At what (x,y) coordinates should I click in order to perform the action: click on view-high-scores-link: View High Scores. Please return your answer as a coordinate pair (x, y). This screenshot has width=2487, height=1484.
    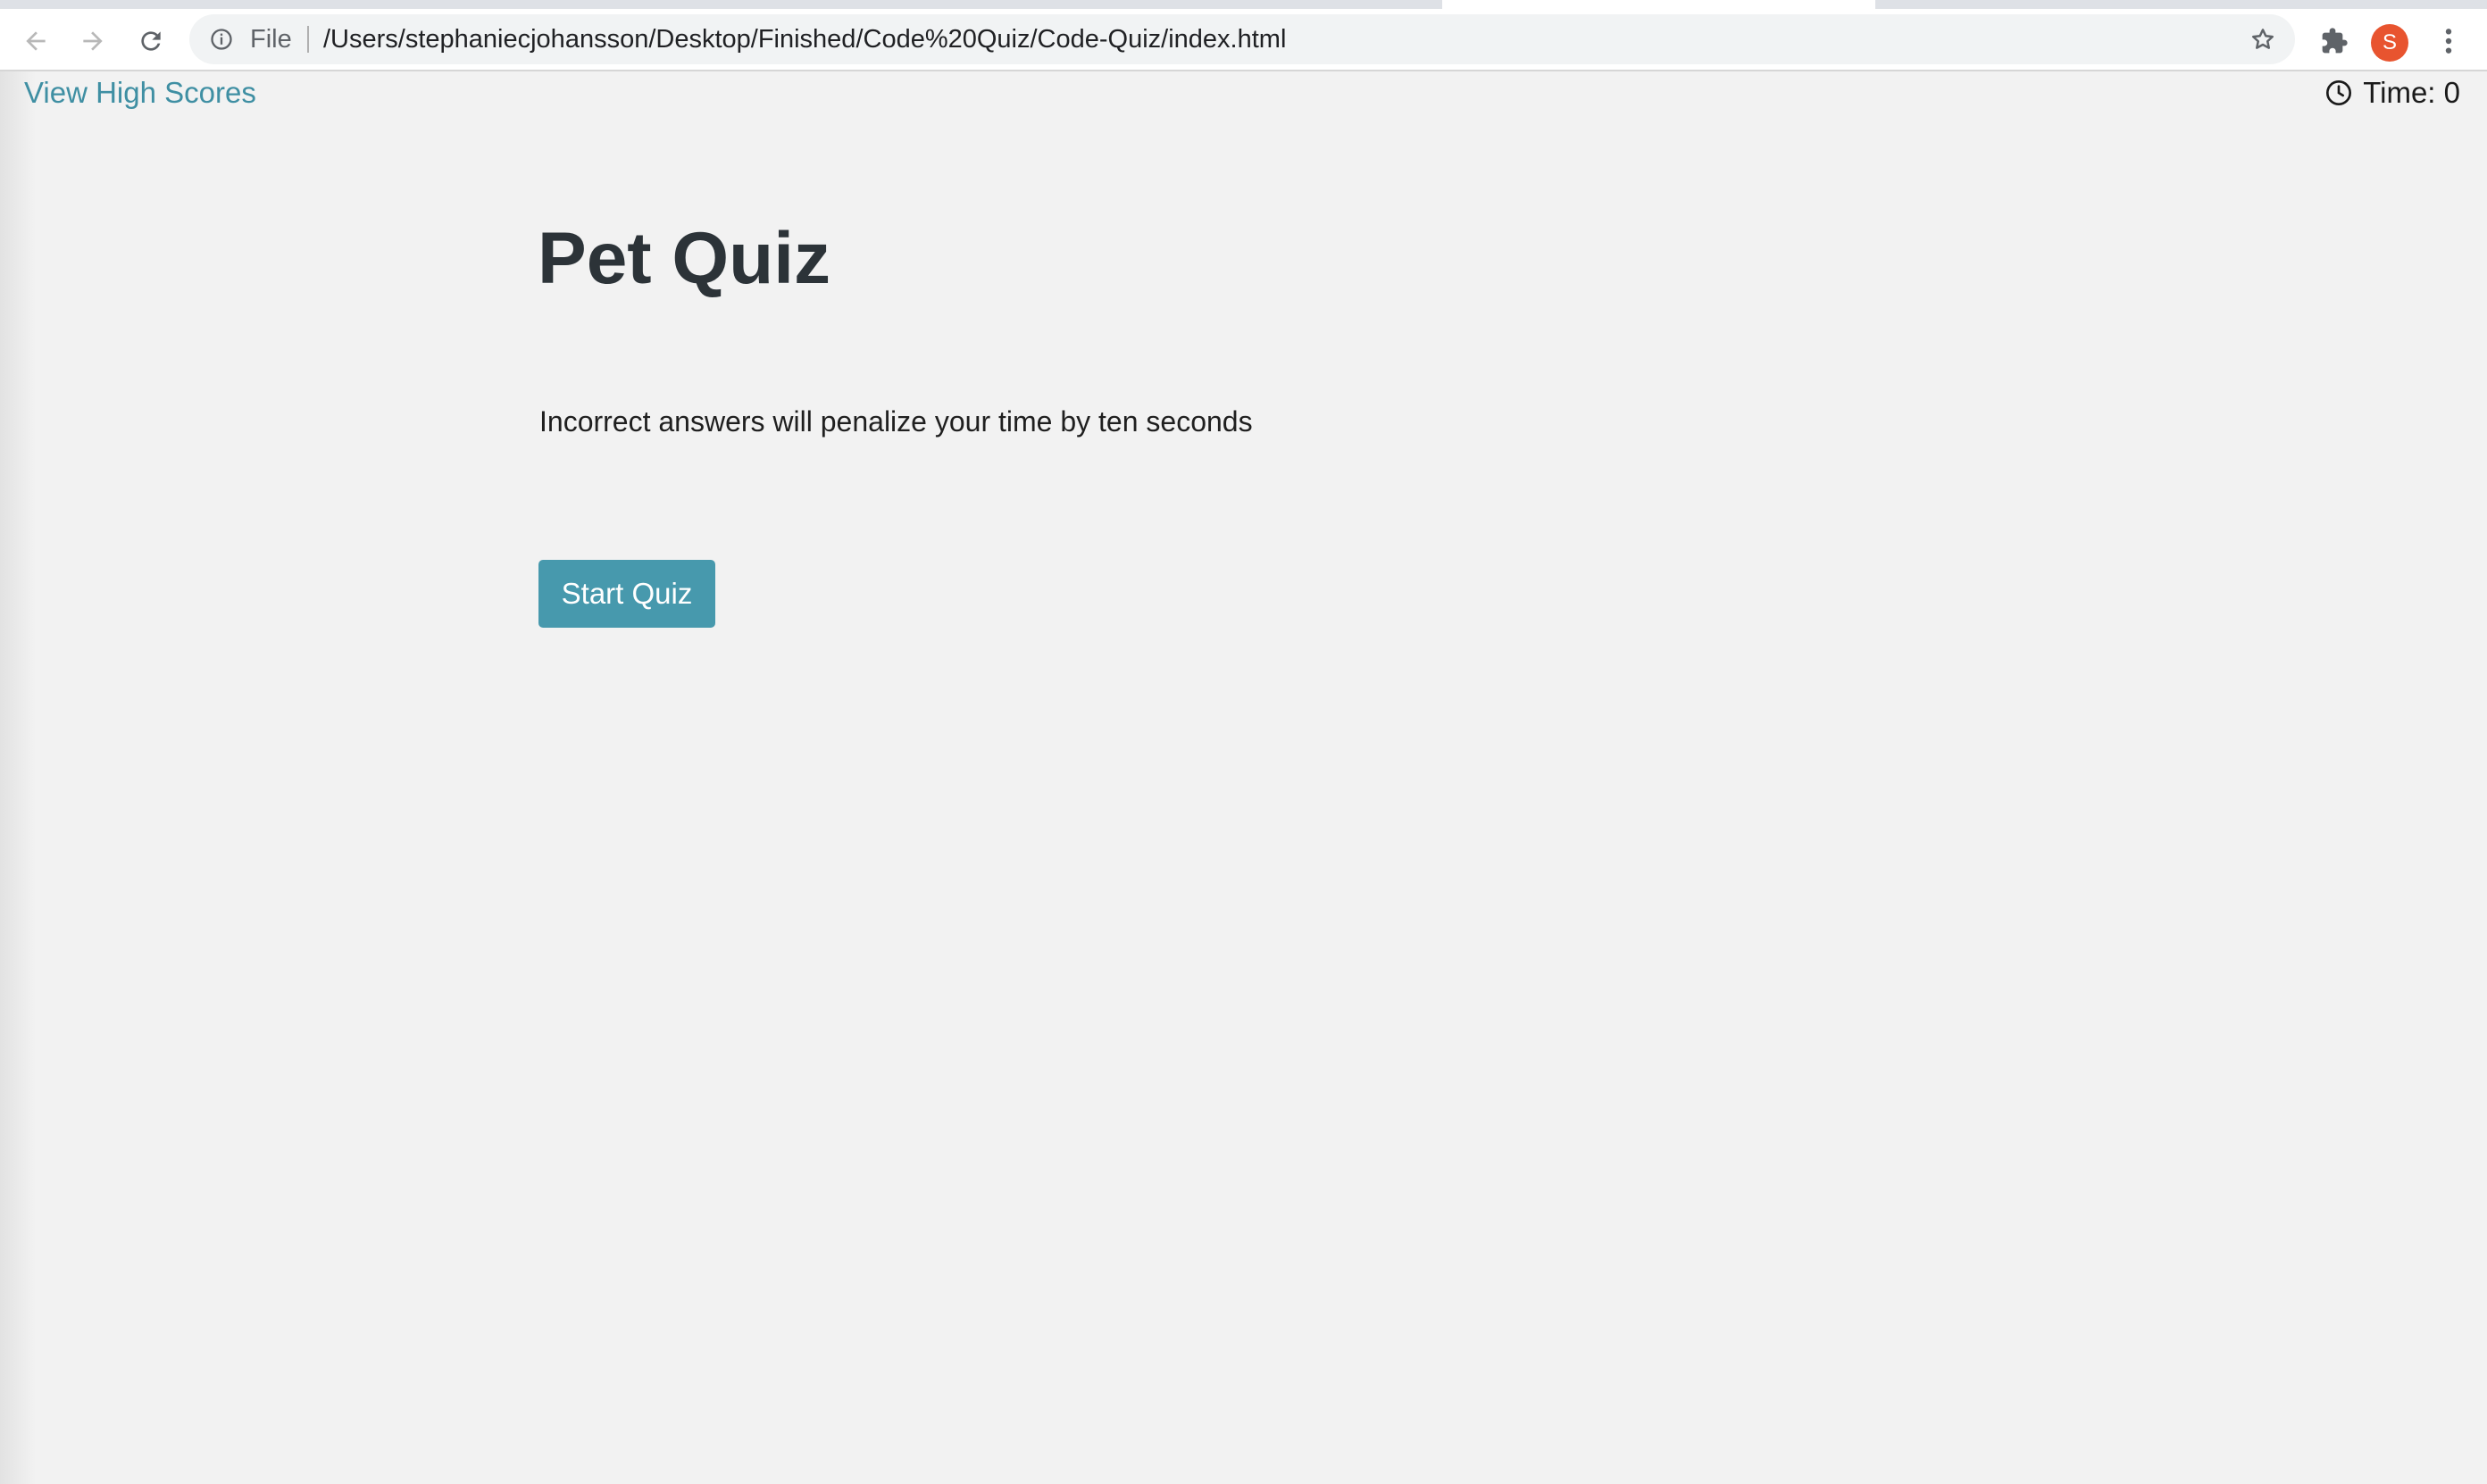
    Looking at the image, I should click on (140, 93).